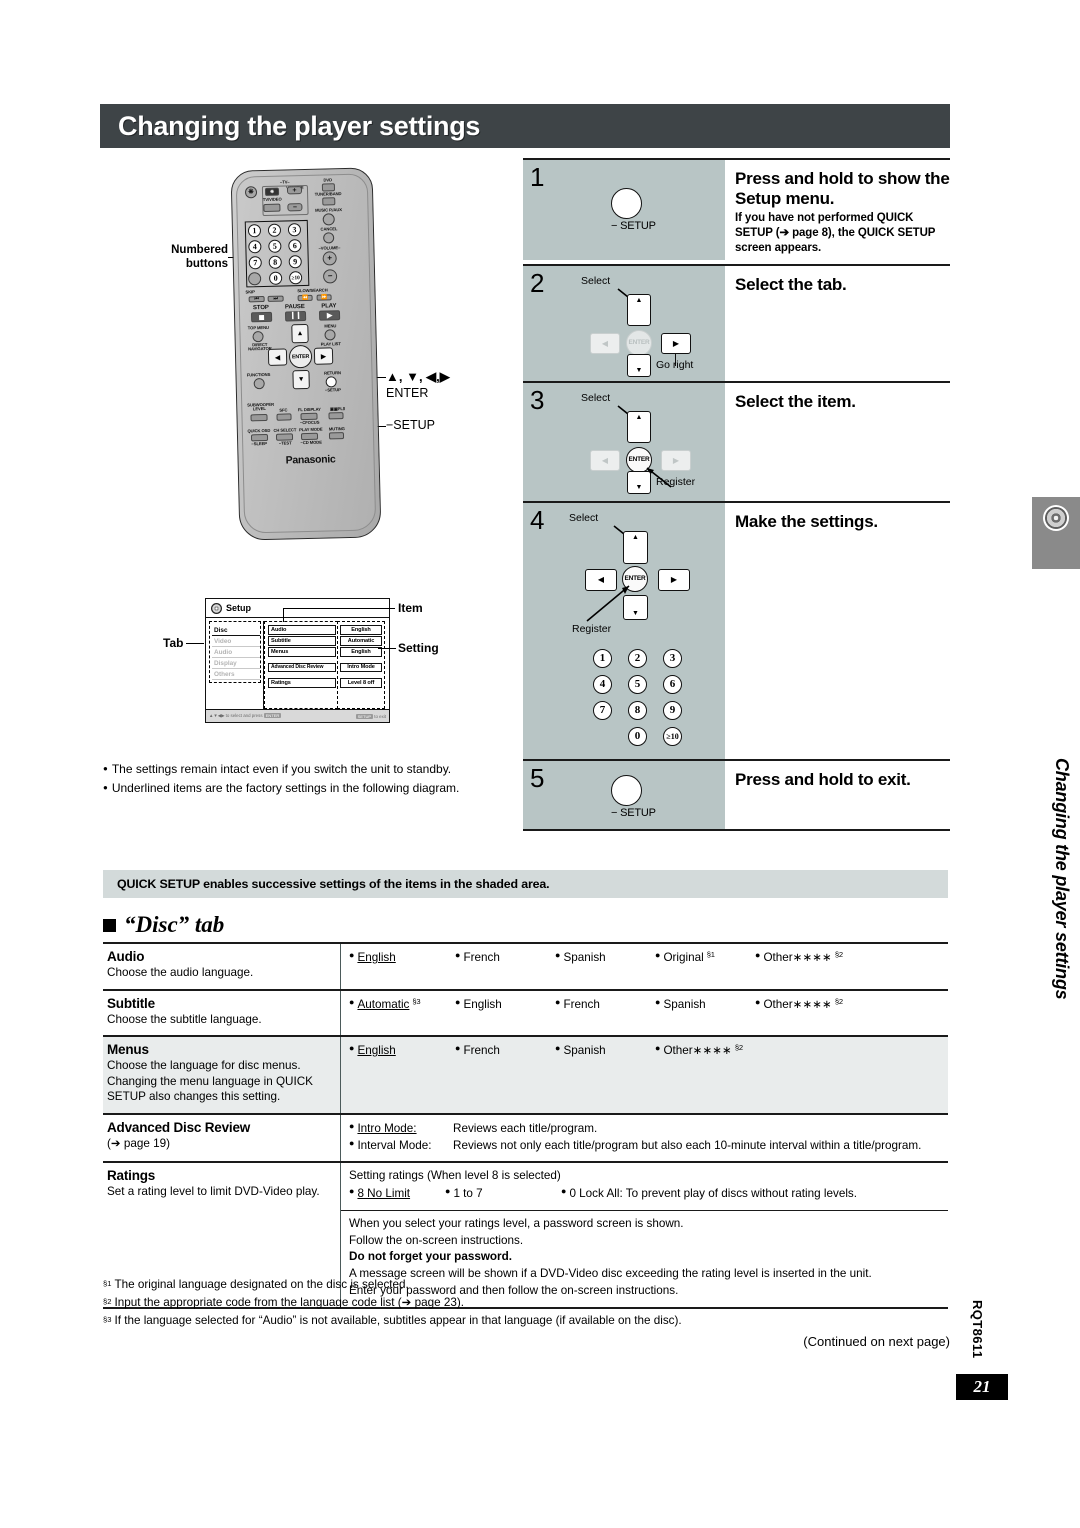 Image resolution: width=1080 pixels, height=1528 pixels. I want to click on step-1-number: 1, so click(537, 177).